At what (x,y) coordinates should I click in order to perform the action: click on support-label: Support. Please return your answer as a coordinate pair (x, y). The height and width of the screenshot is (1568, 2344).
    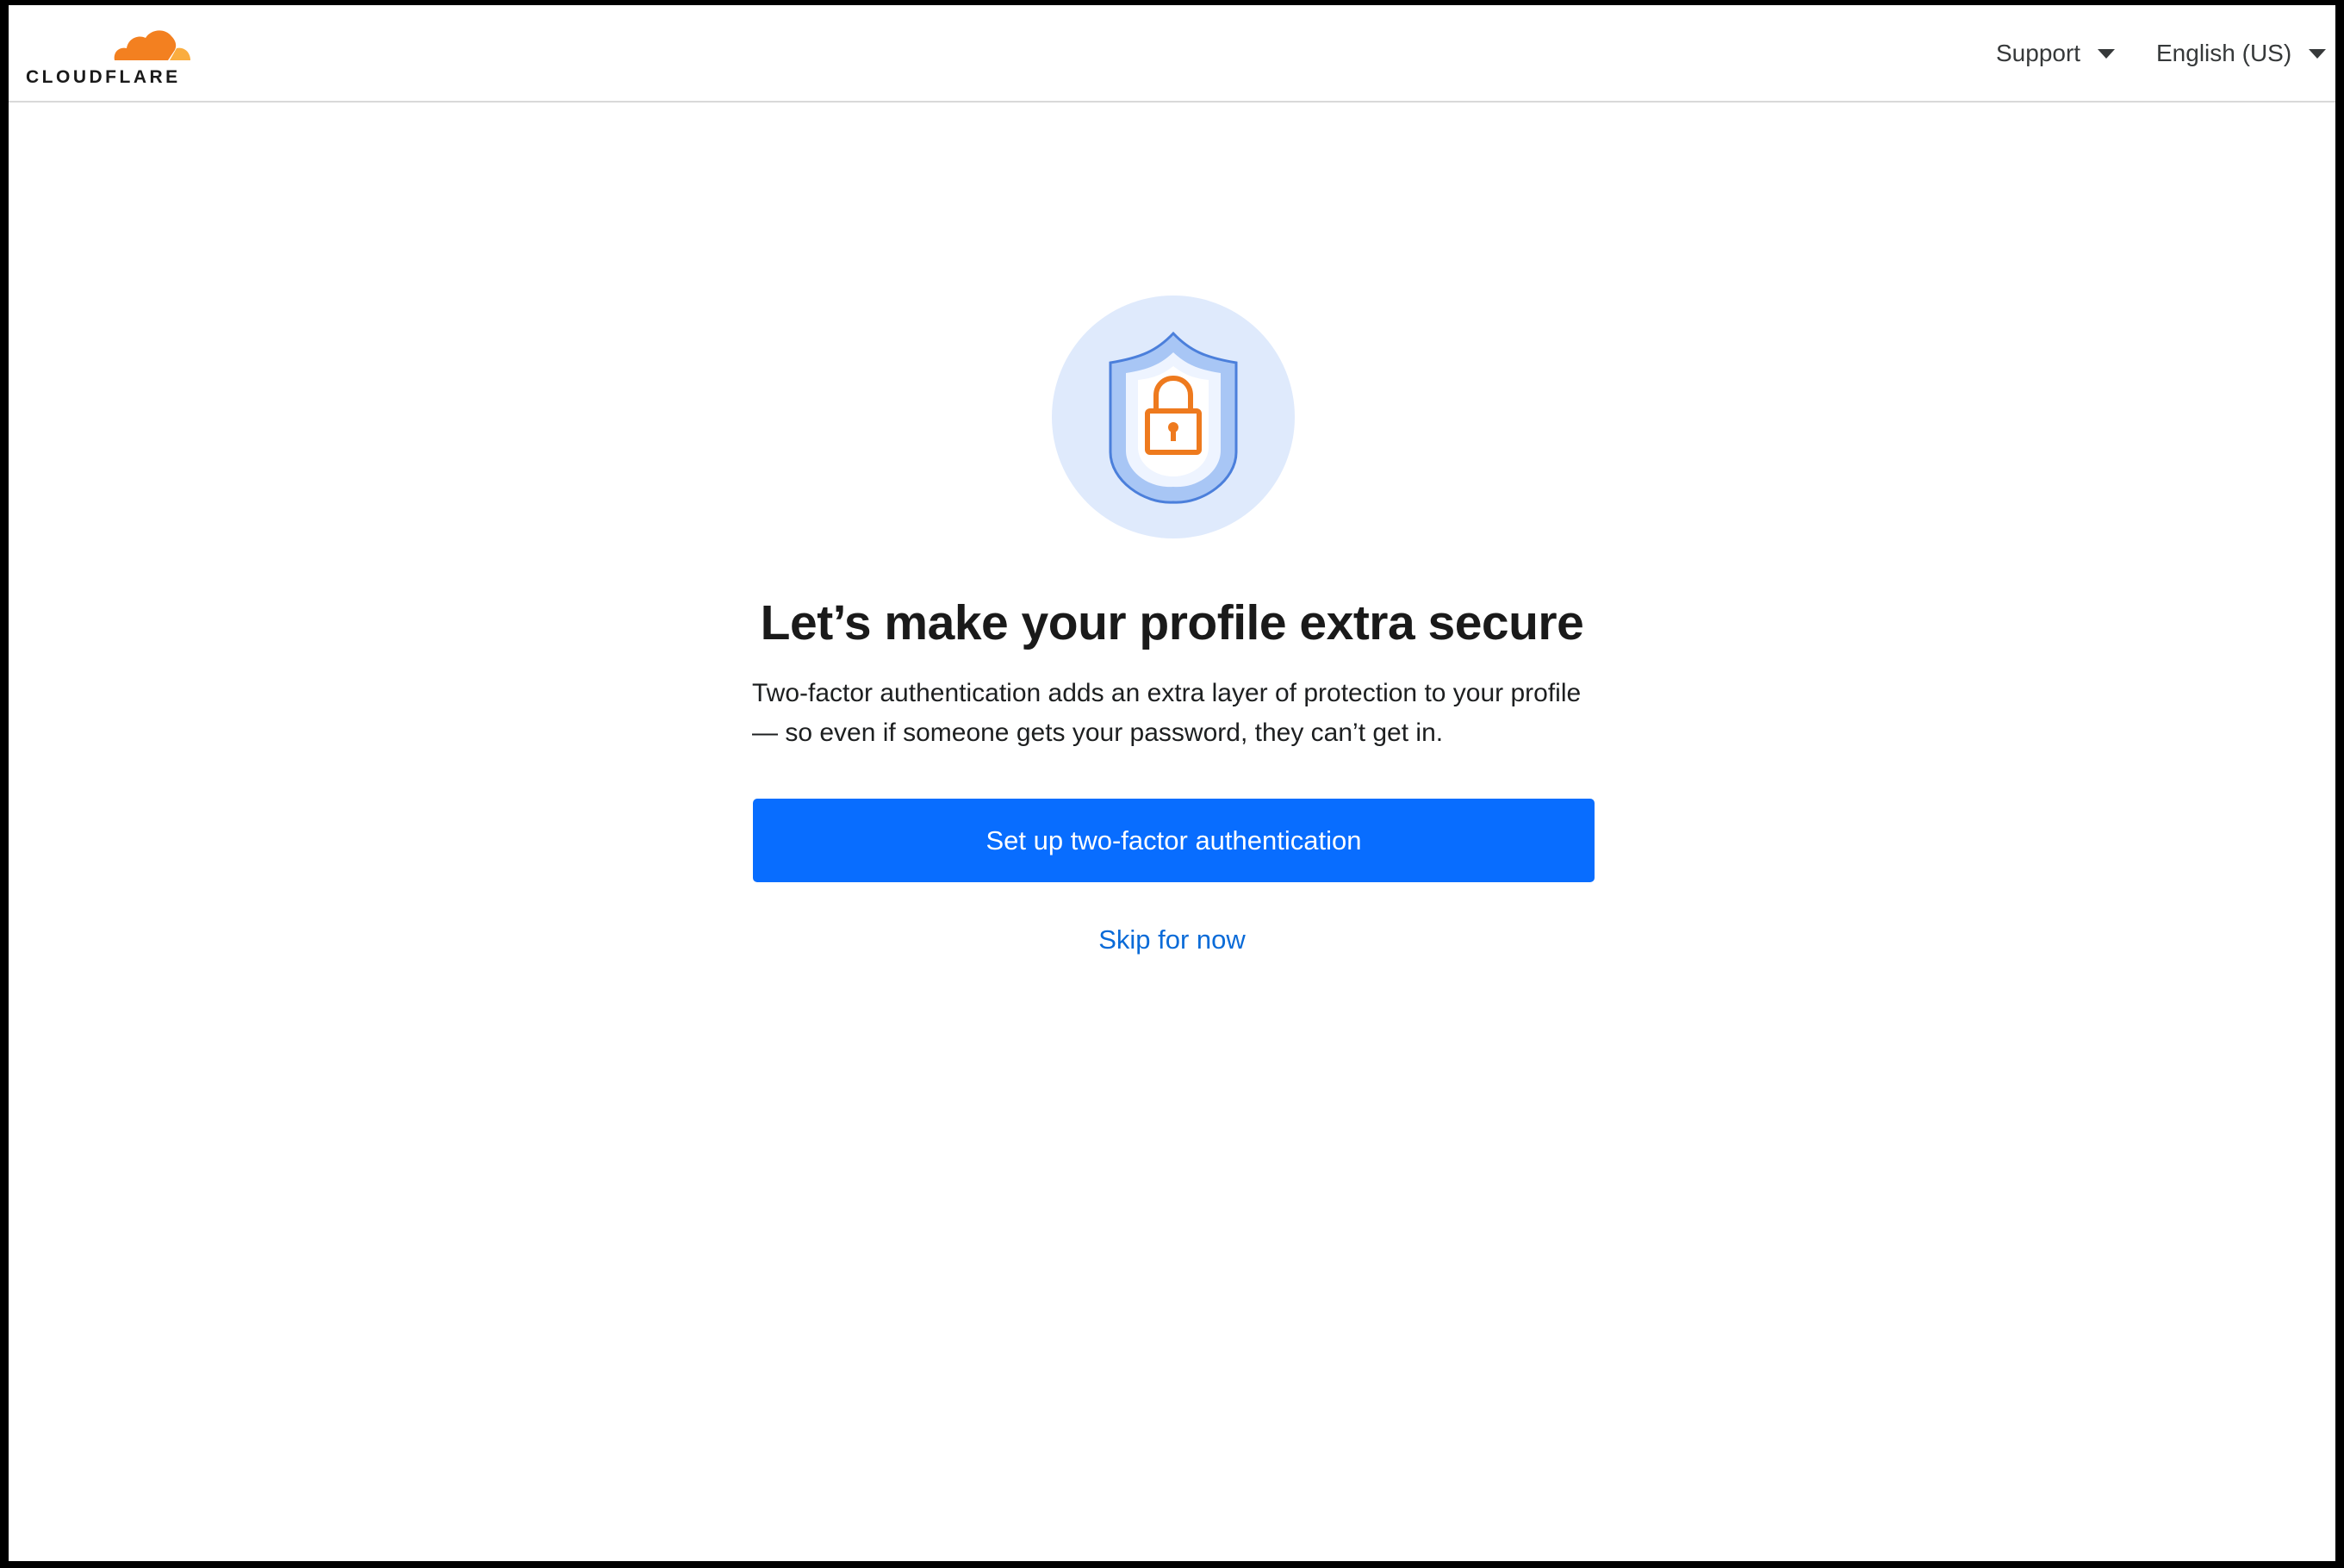
    Looking at the image, I should click on (2038, 53).